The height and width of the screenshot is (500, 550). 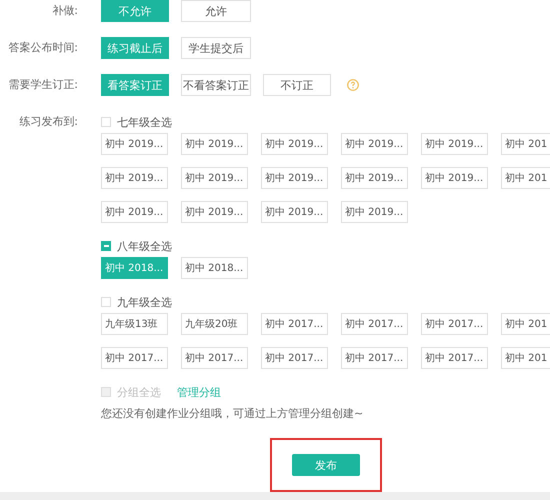 What do you see at coordinates (42, 85) in the screenshot?
I see `field-label: 需要学生订正:` at bounding box center [42, 85].